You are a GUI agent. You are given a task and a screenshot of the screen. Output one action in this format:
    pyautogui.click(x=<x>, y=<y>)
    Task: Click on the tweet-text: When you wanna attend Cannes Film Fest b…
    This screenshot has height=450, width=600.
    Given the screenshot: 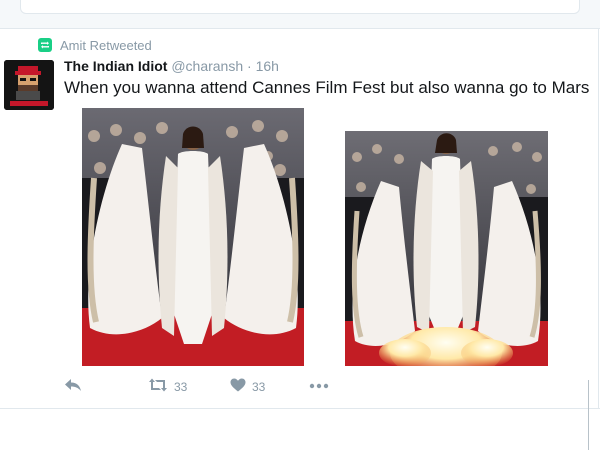 What is the action you would take?
    pyautogui.click(x=327, y=87)
    